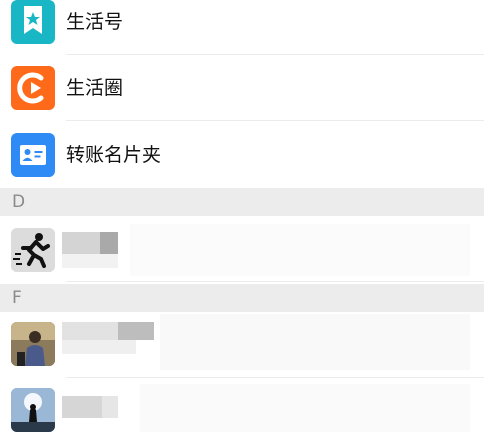  I want to click on menu-item-label: 生活号, so click(95, 22).